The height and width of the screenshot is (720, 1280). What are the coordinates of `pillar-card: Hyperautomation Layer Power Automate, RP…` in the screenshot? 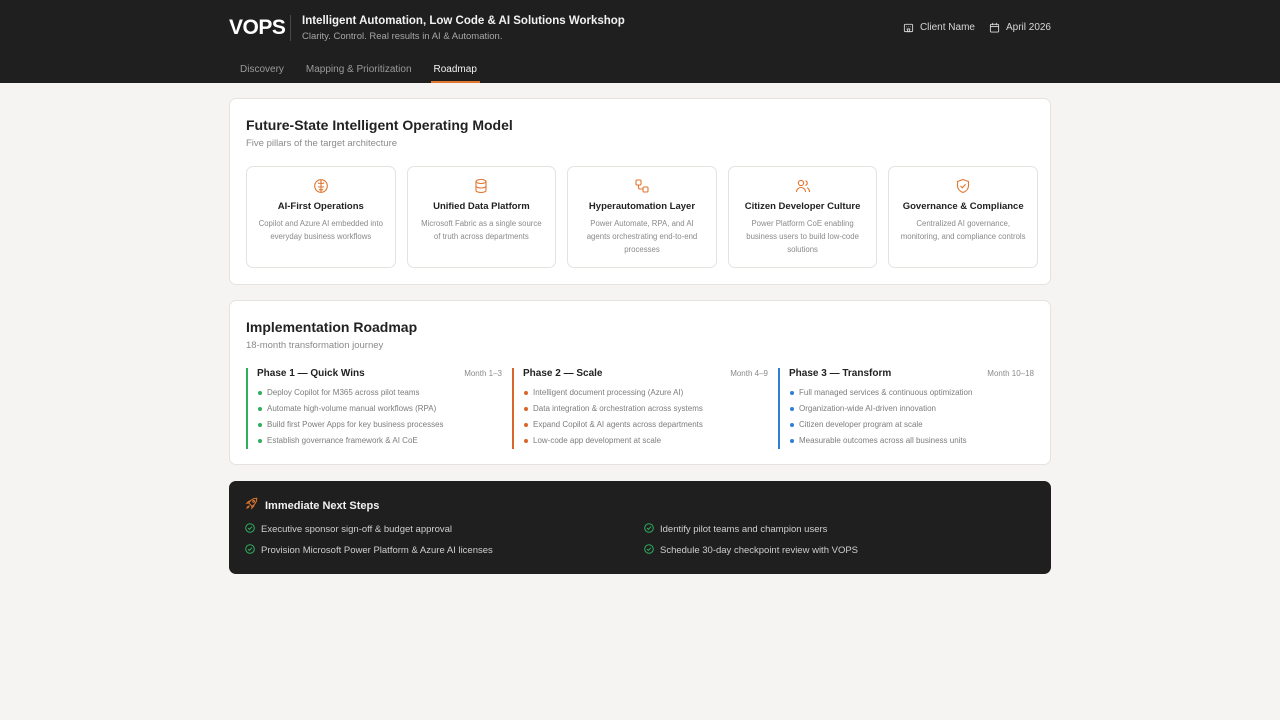 It's located at (642, 217).